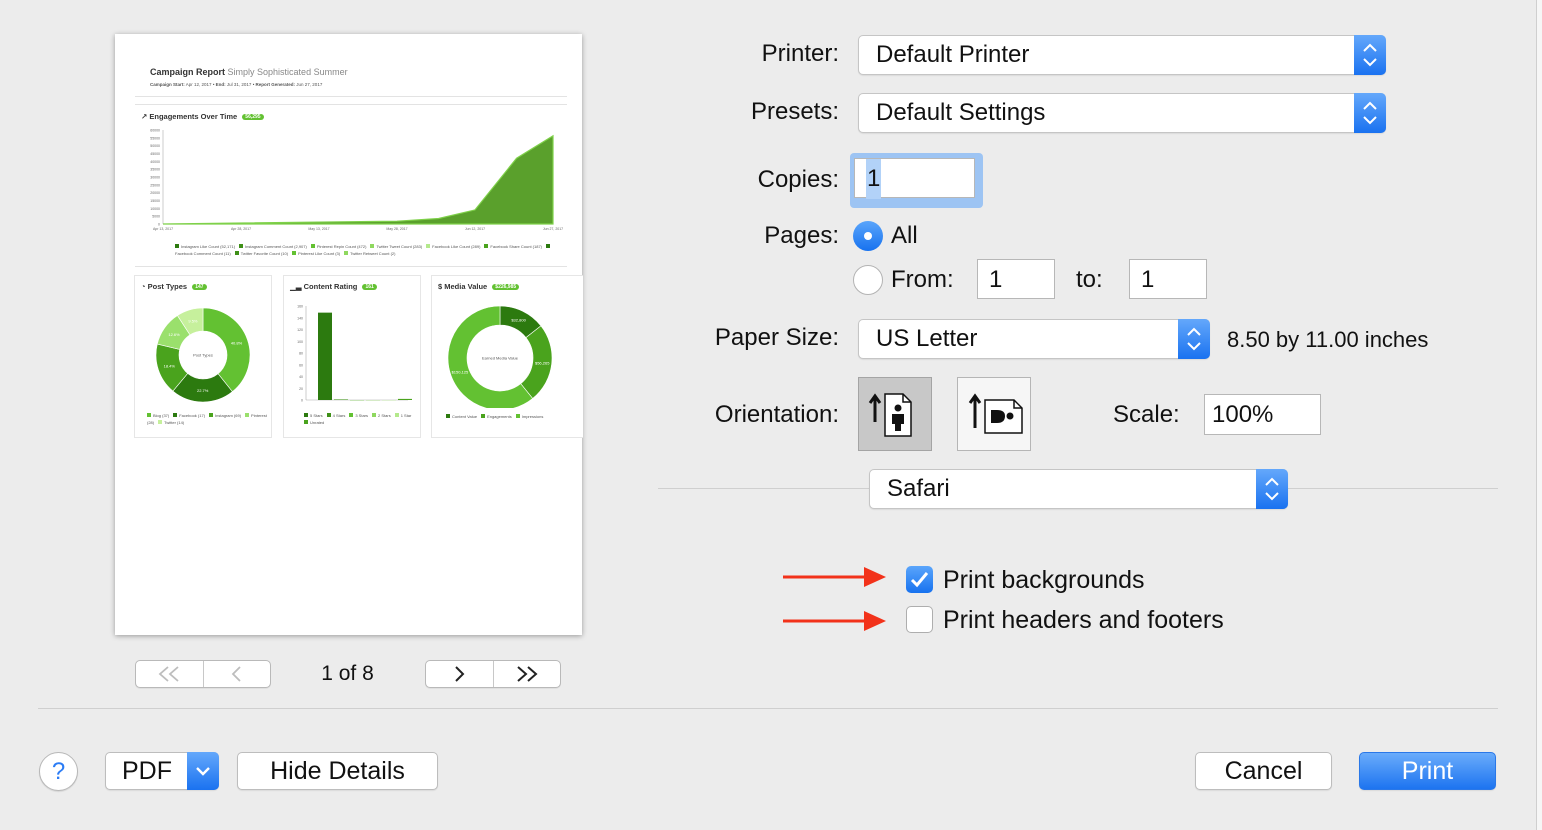 Image resolution: width=1542 pixels, height=830 pixels. Describe the element at coordinates (228, 415) in the screenshot. I see `legend-label: Instagram (69)` at that location.